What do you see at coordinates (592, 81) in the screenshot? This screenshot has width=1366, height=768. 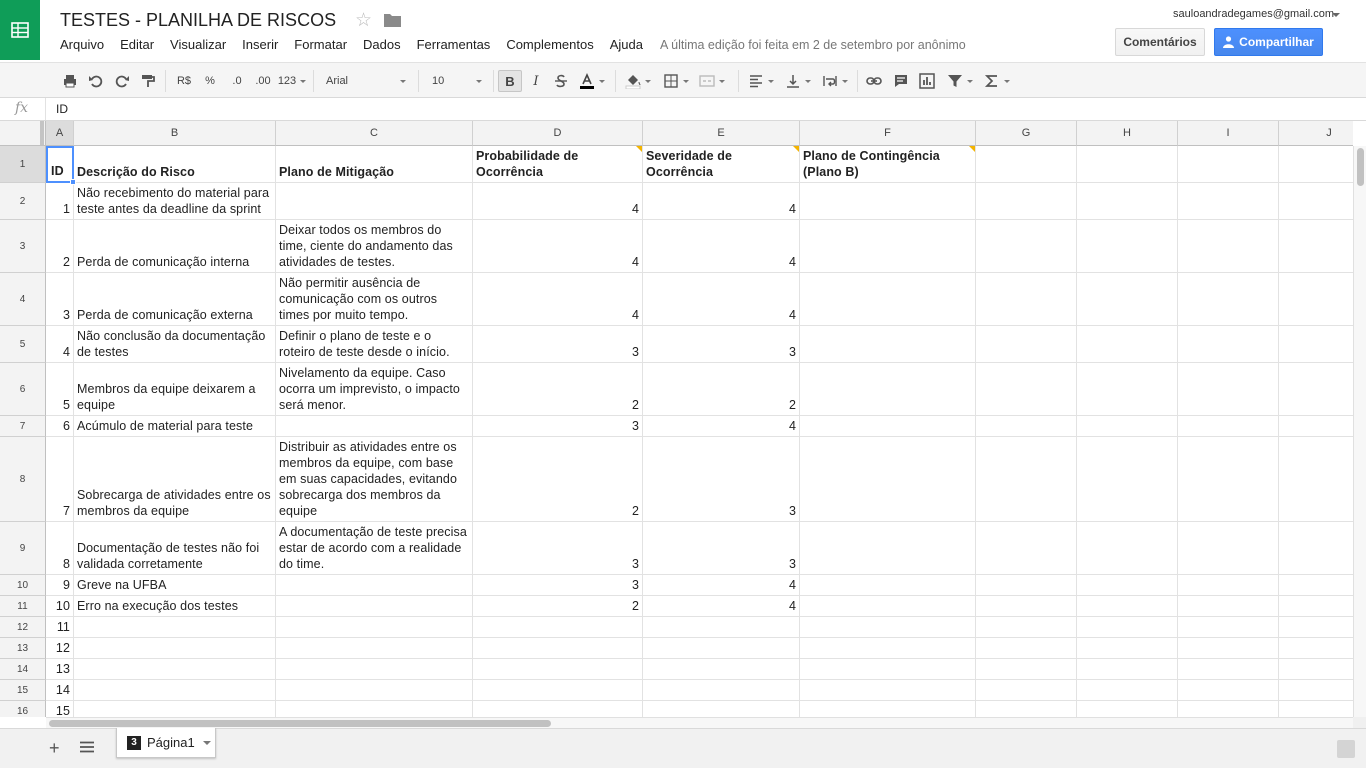 I see `text-color-dropdown` at bounding box center [592, 81].